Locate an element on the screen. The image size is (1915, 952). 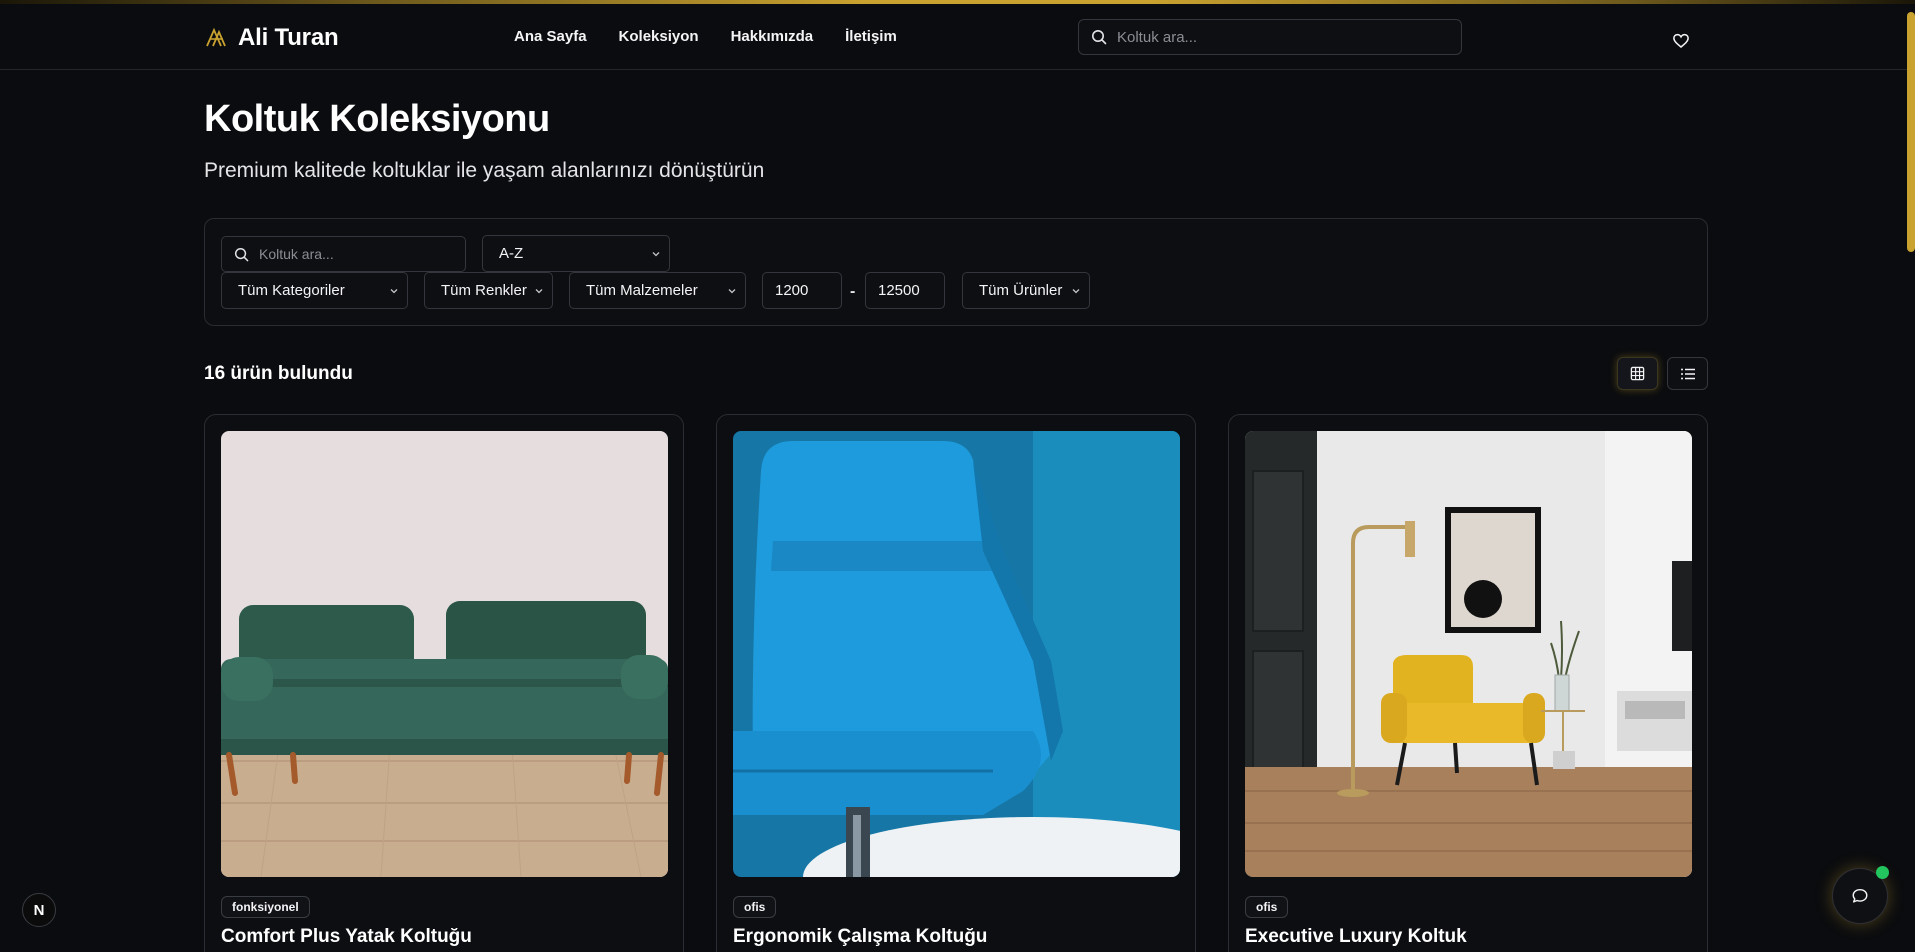
color-select-value: Tüm Renkler is located at coordinates (484, 290).